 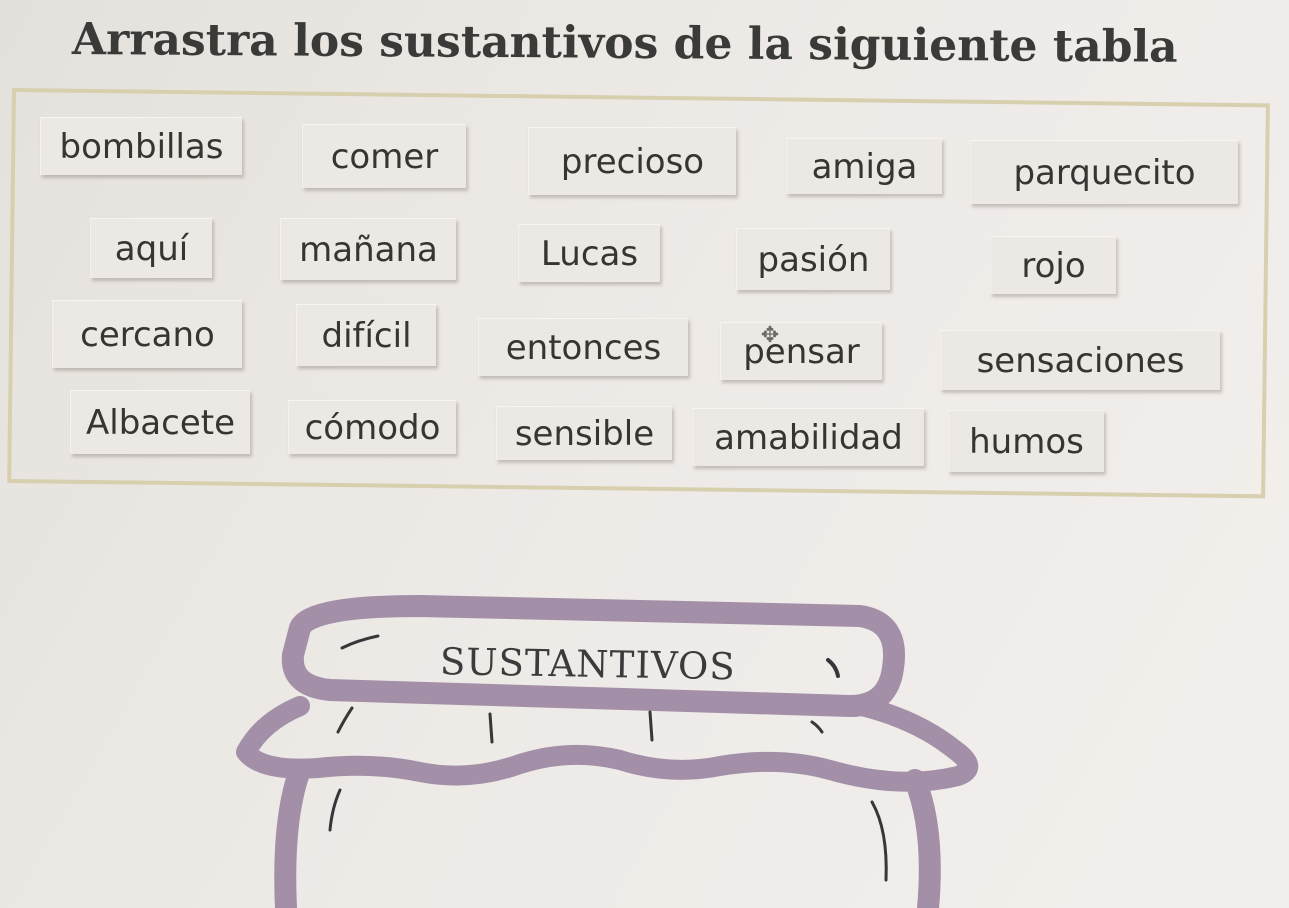 I want to click on word-tile: amiga, so click(x=864, y=166).